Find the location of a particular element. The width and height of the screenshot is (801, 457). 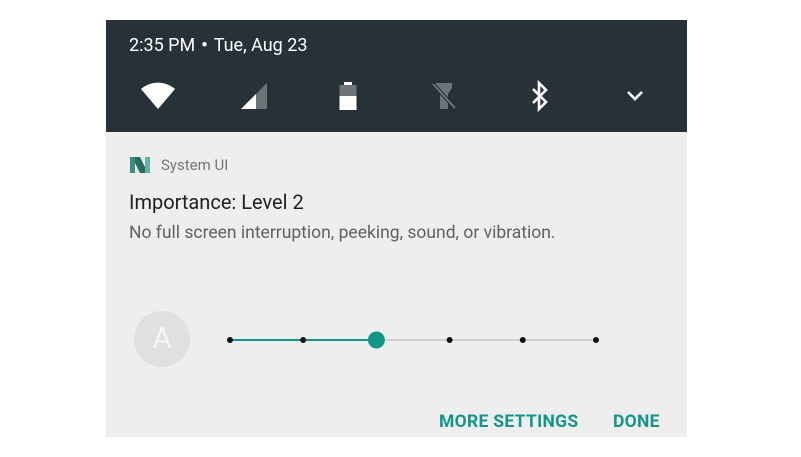

flashlight-off-icon is located at coordinates (444, 96).